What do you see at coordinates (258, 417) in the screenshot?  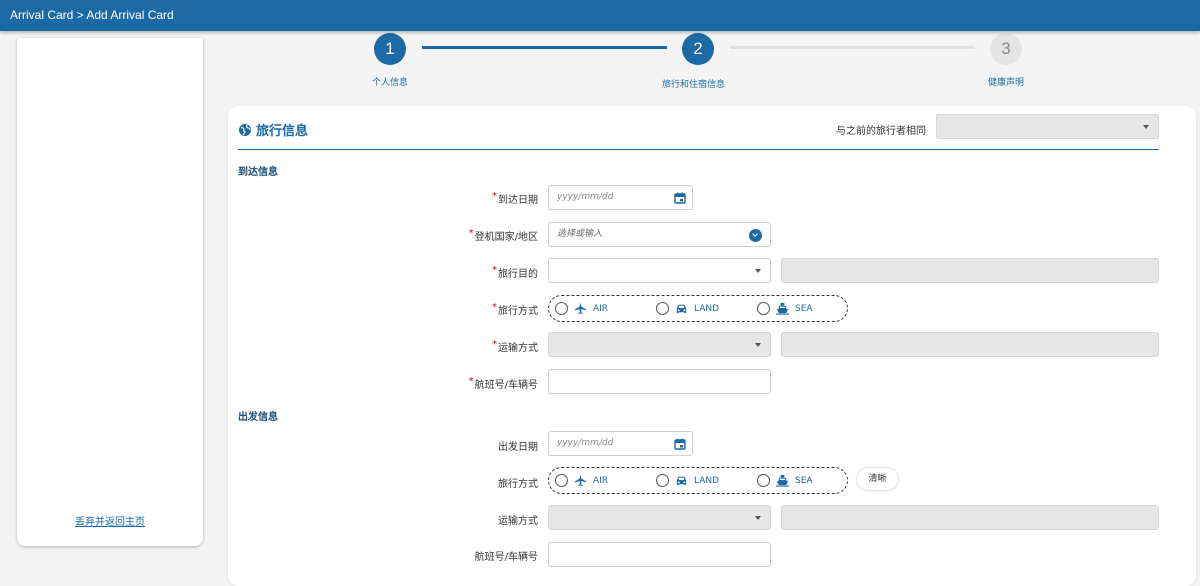 I see `departure-heading: 出发信息` at bounding box center [258, 417].